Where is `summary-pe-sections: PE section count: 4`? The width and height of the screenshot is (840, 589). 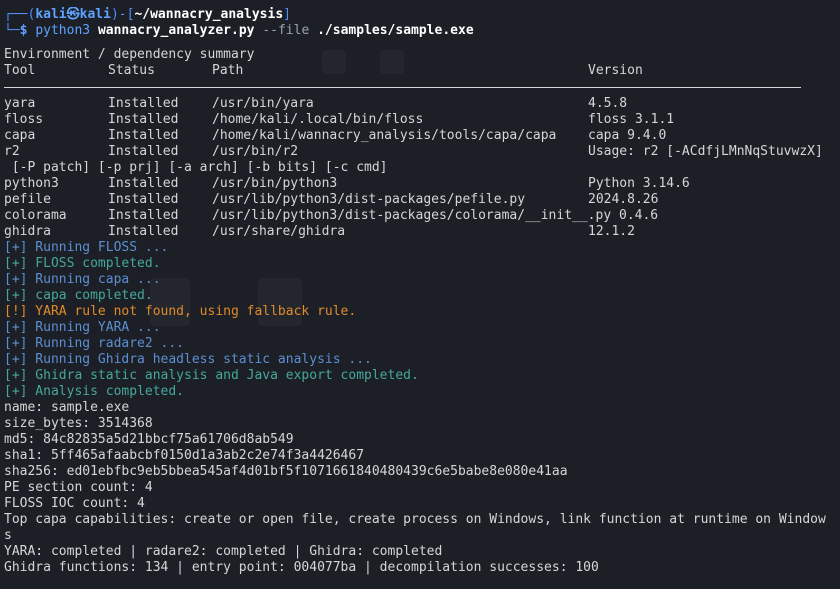
summary-pe-sections: PE section count: 4 is located at coordinates (78, 487).